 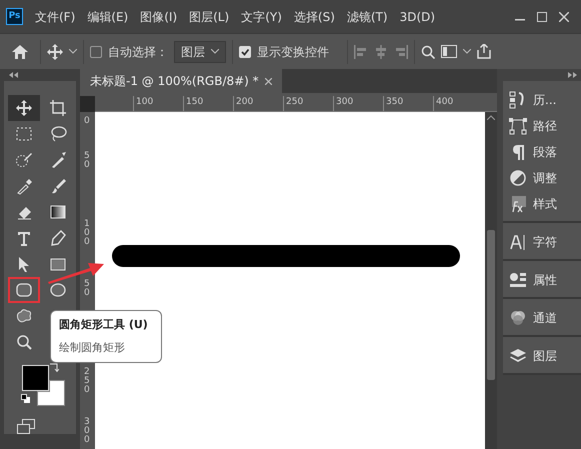 I want to click on panel-button: 段落, so click(x=542, y=152).